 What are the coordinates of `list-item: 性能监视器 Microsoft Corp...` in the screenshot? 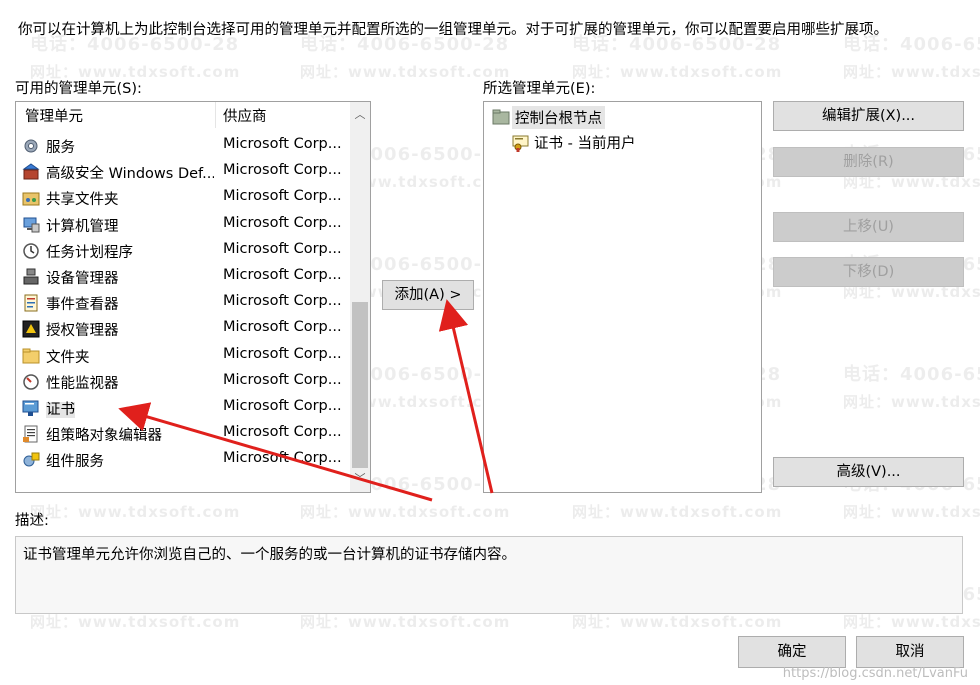 It's located at (181, 382).